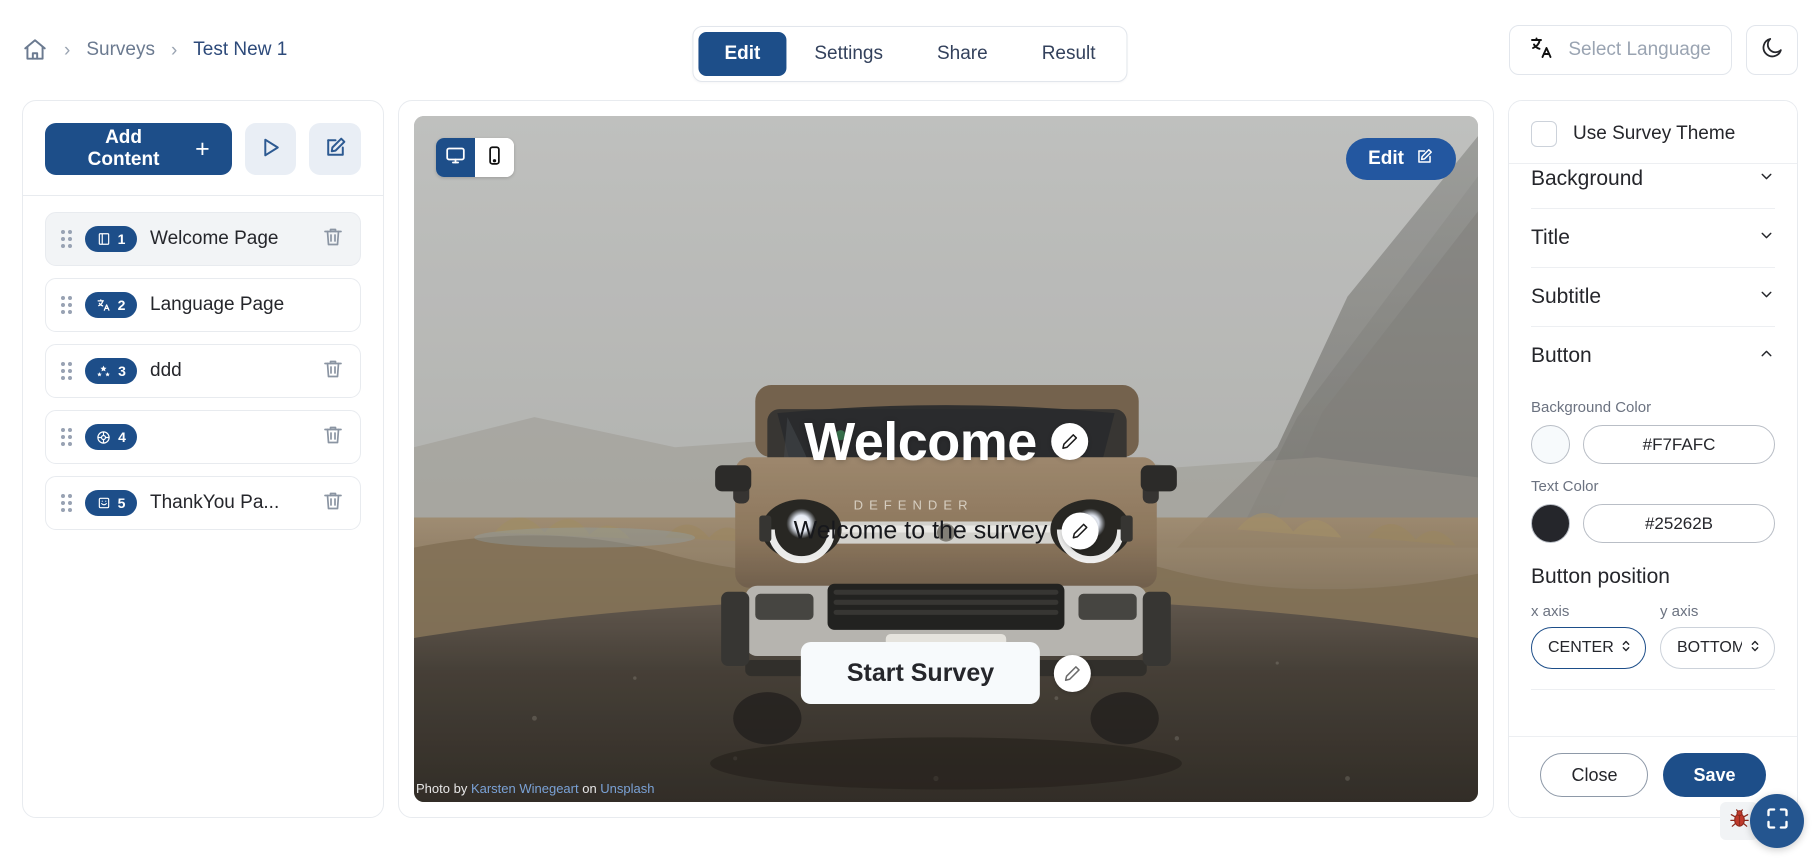 This screenshot has height=862, width=1820. What do you see at coordinates (120, 50) in the screenshot?
I see `breadcrumb-item-surveys: Surveys` at bounding box center [120, 50].